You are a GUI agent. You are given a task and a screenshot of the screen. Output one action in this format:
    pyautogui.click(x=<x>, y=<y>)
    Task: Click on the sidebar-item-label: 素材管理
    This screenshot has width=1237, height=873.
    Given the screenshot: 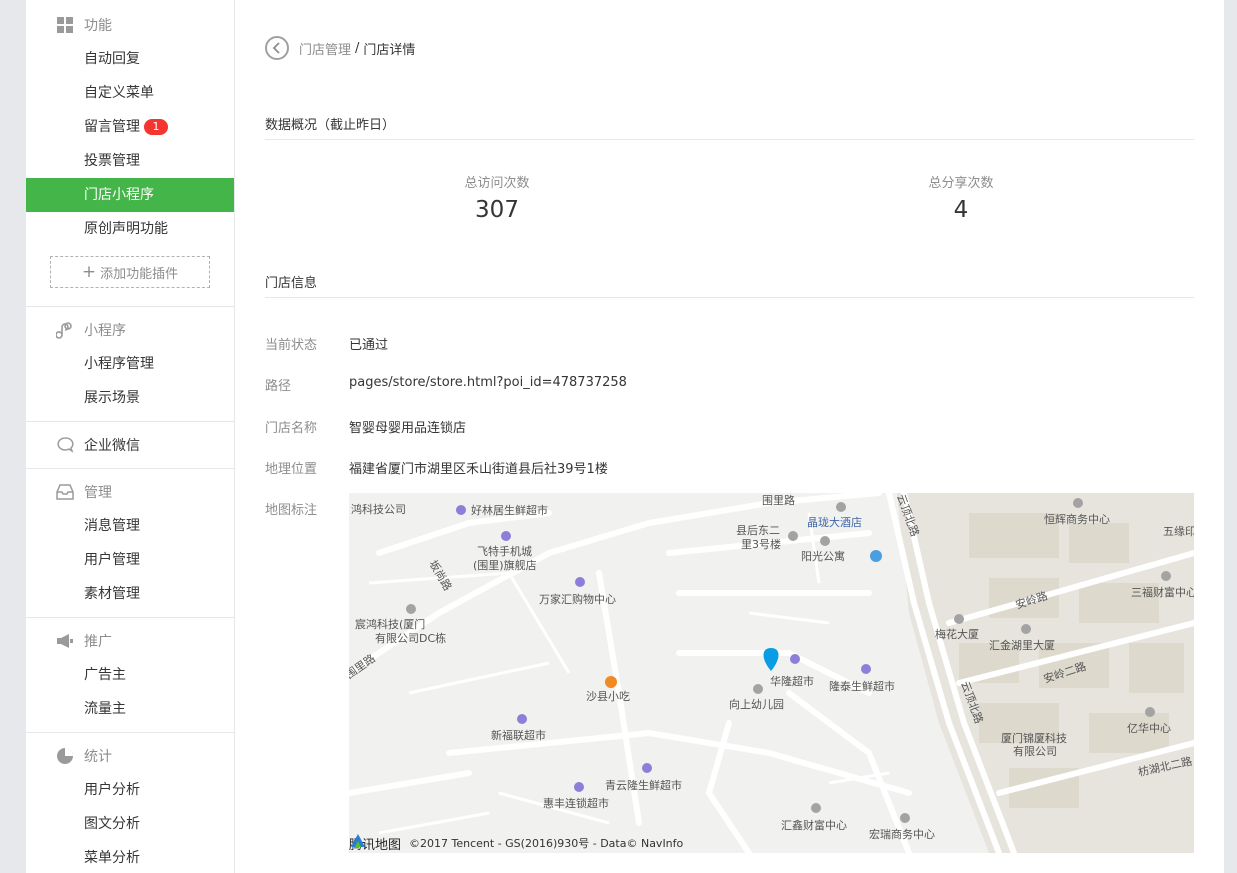 What is the action you would take?
    pyautogui.click(x=112, y=594)
    